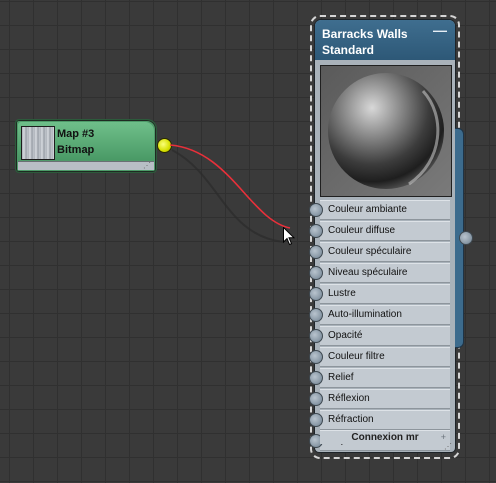 The height and width of the screenshot is (483, 496). I want to click on material-sphere-preview, so click(386, 131).